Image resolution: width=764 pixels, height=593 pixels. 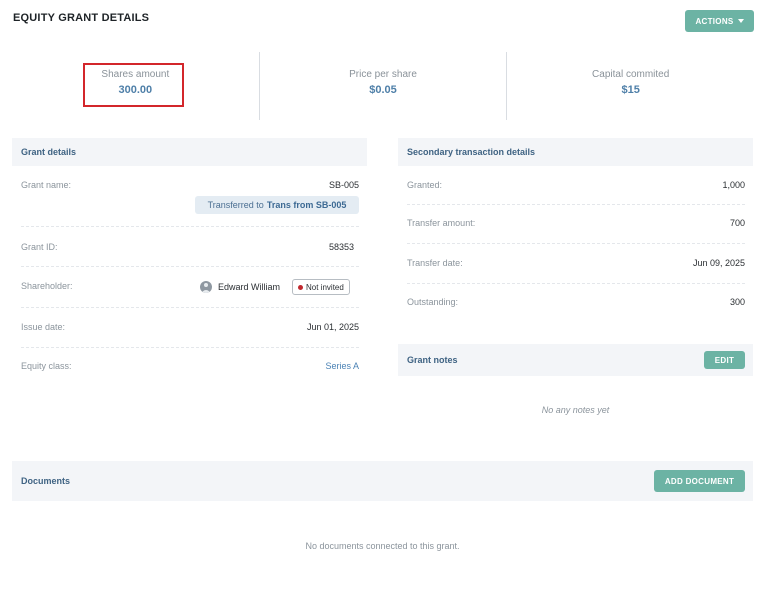 What do you see at coordinates (39, 247) in the screenshot?
I see `grant-id-label: Grant ID:` at bounding box center [39, 247].